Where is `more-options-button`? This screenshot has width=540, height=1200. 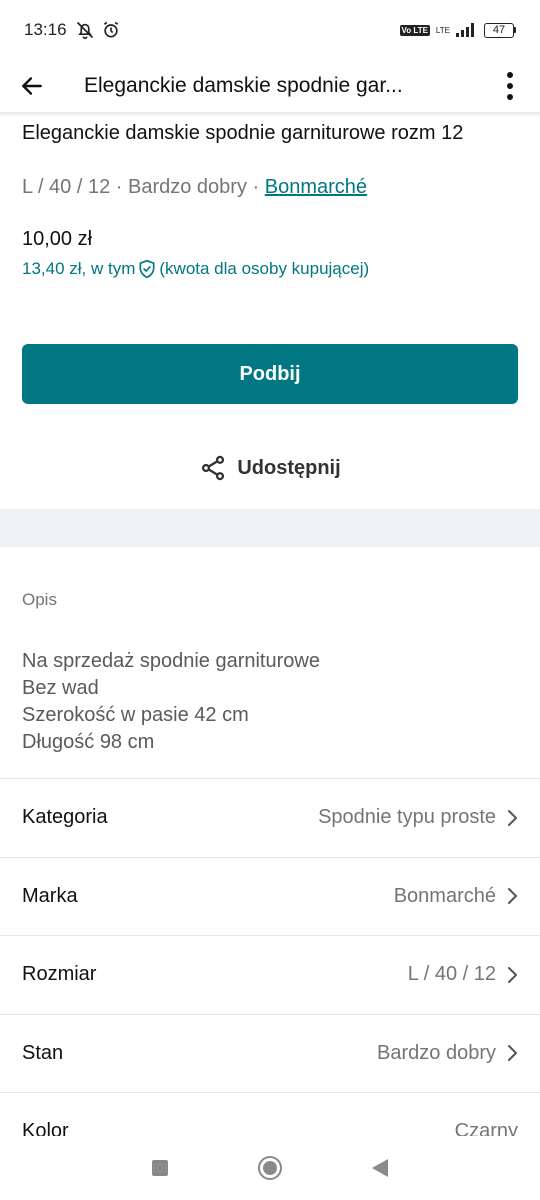
more-options-button is located at coordinates (510, 86).